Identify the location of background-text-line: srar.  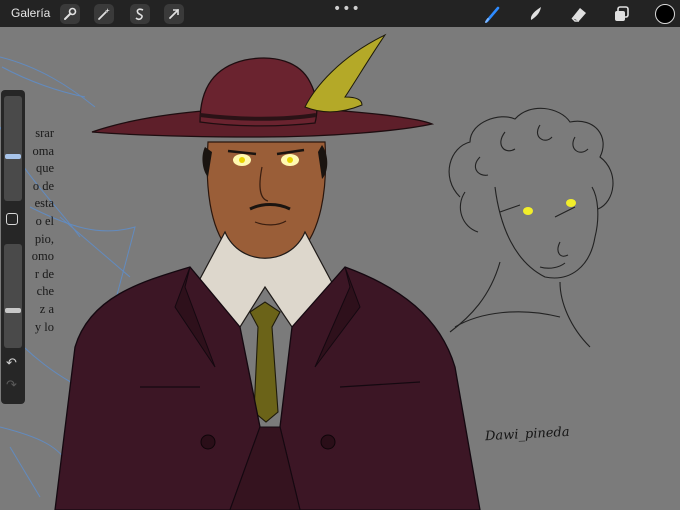
(44, 133).